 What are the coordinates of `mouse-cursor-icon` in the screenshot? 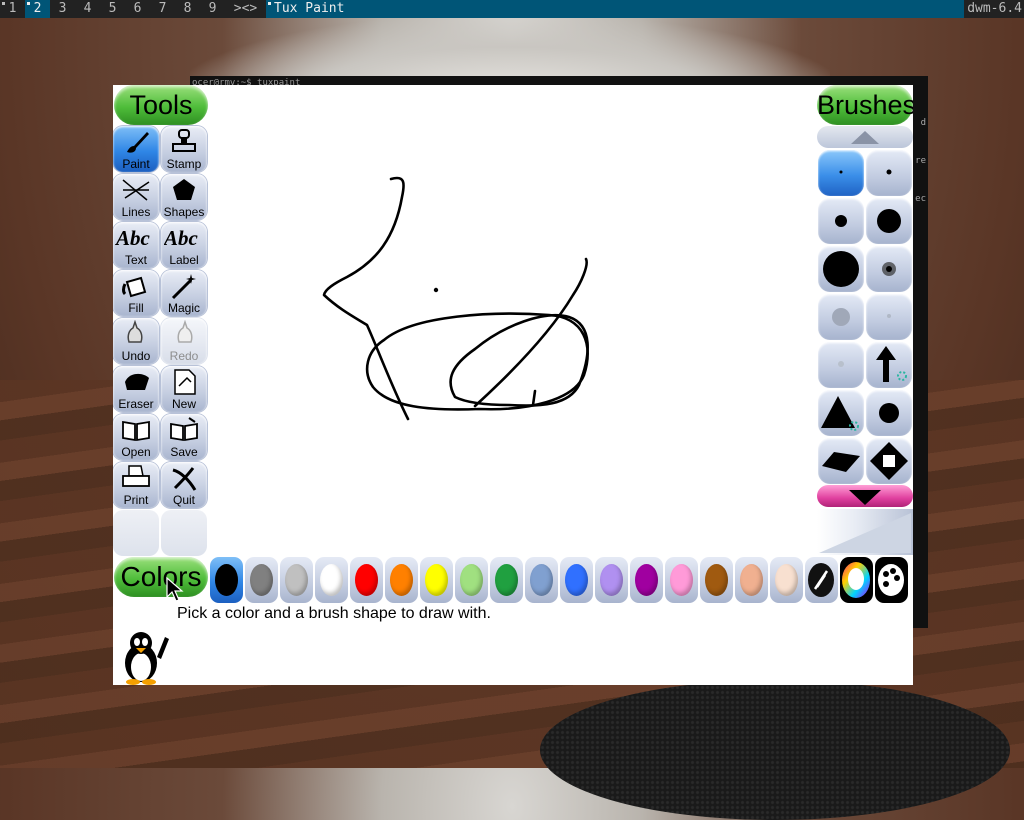 It's located at (175, 589).